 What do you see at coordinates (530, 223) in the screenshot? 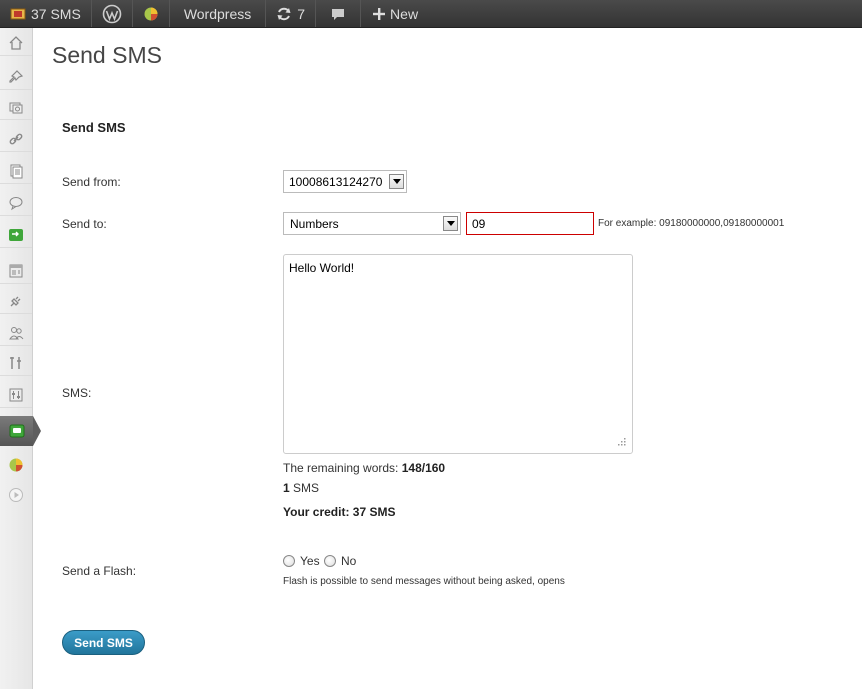
I see `recipient-number-input` at bounding box center [530, 223].